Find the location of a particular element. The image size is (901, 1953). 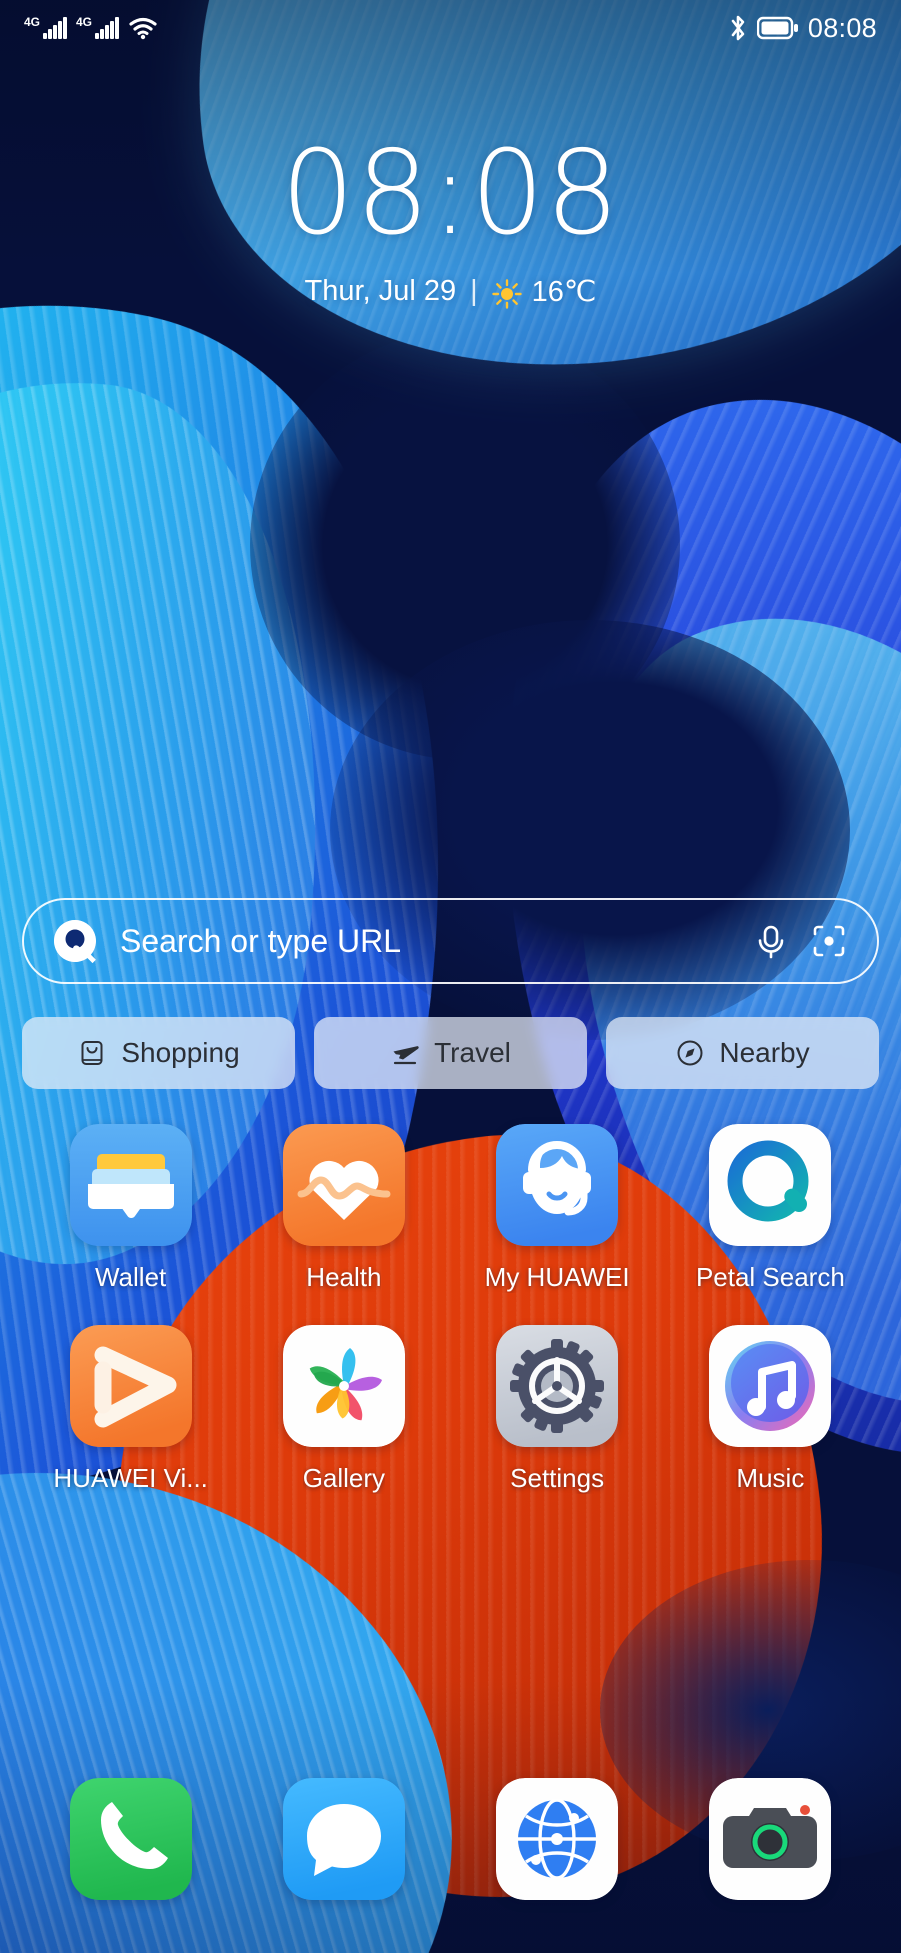

dock is located at coordinates (450, 1847).